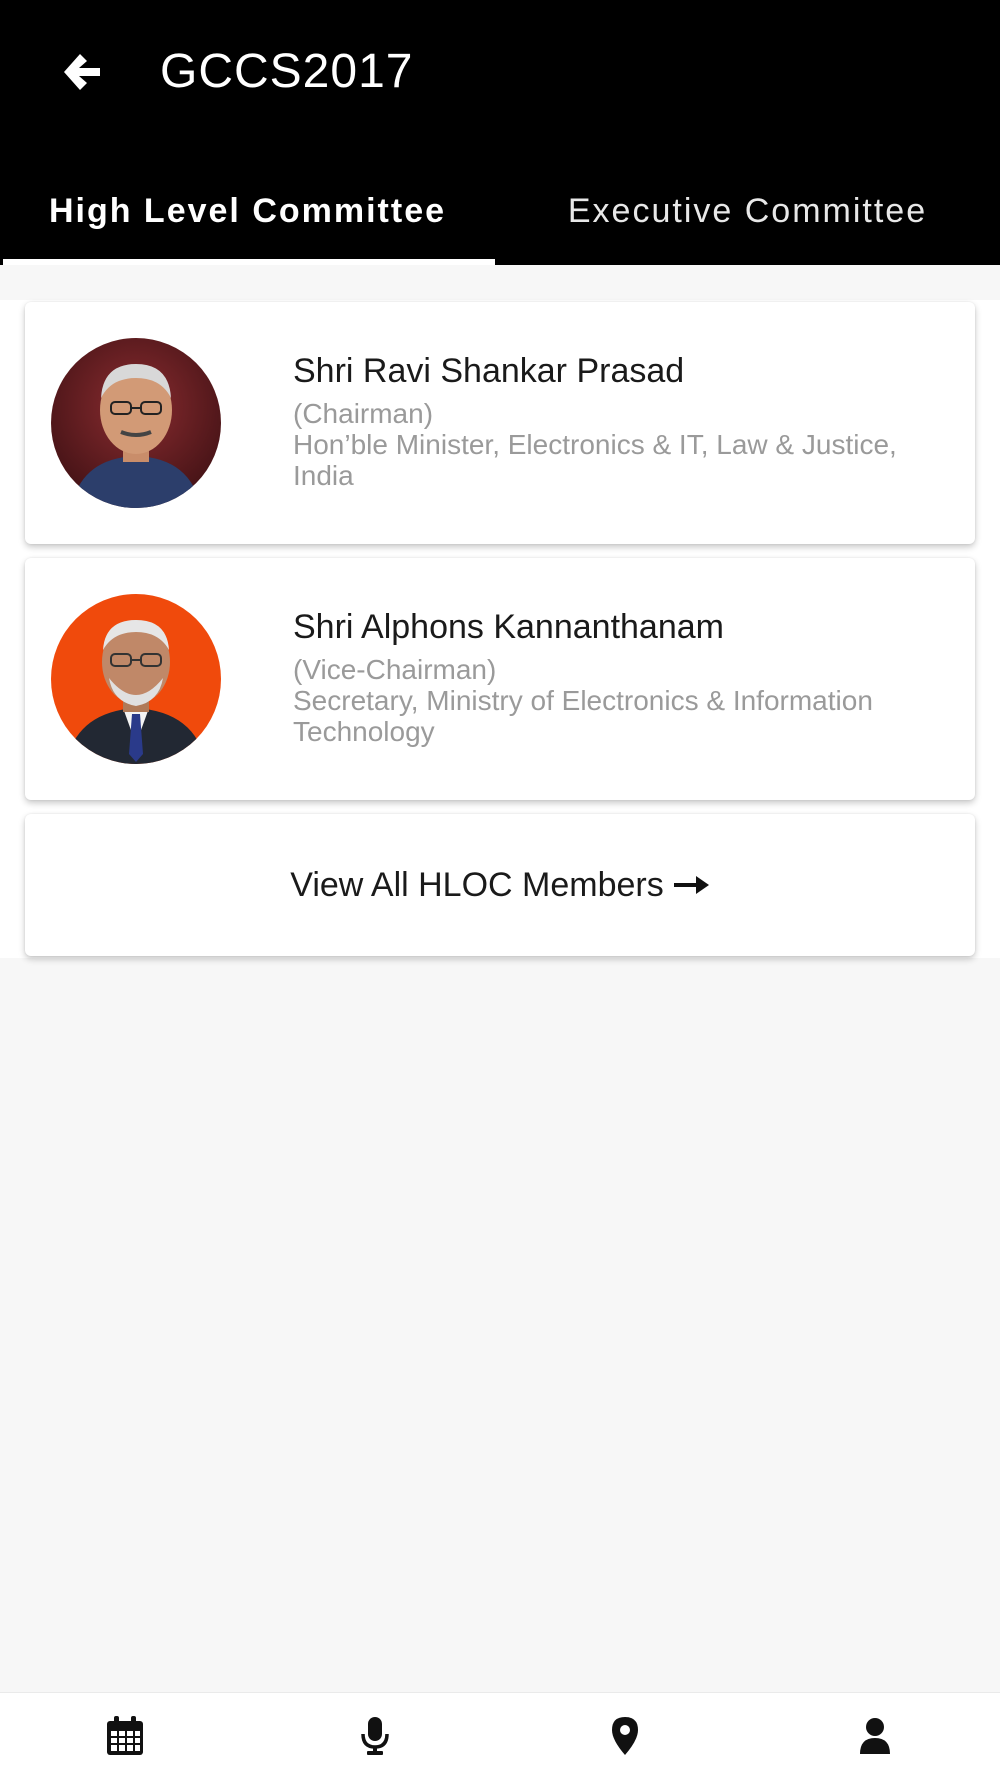 This screenshot has width=1000, height=1778. I want to click on nav-speakers, so click(375, 1735).